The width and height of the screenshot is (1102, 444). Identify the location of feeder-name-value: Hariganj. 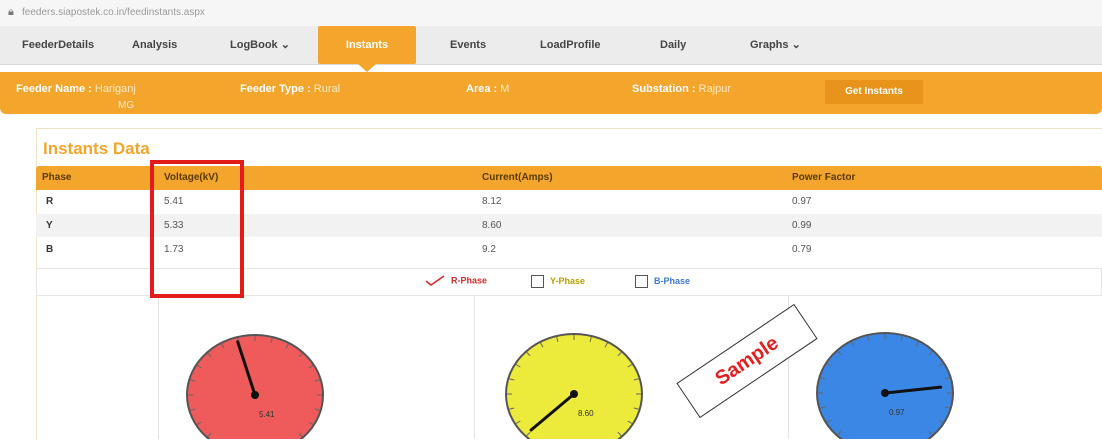
(115, 89).